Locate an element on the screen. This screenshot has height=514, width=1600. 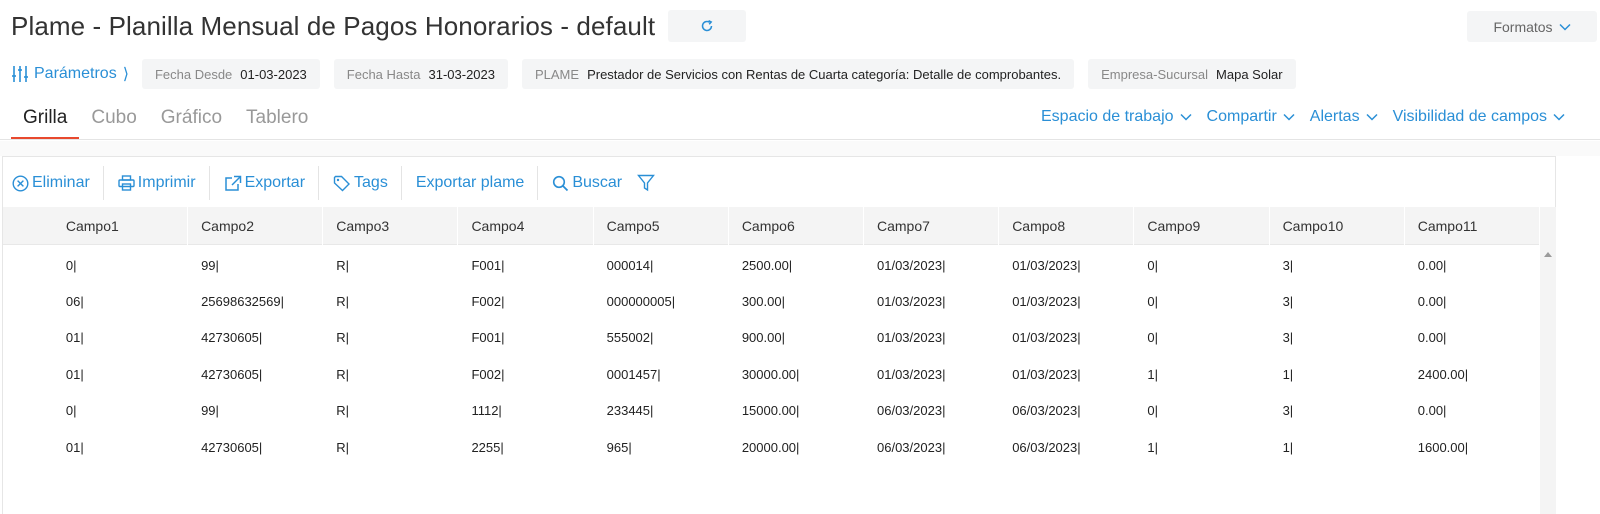
table-cell: 2400.00| is located at coordinates (1443, 374).